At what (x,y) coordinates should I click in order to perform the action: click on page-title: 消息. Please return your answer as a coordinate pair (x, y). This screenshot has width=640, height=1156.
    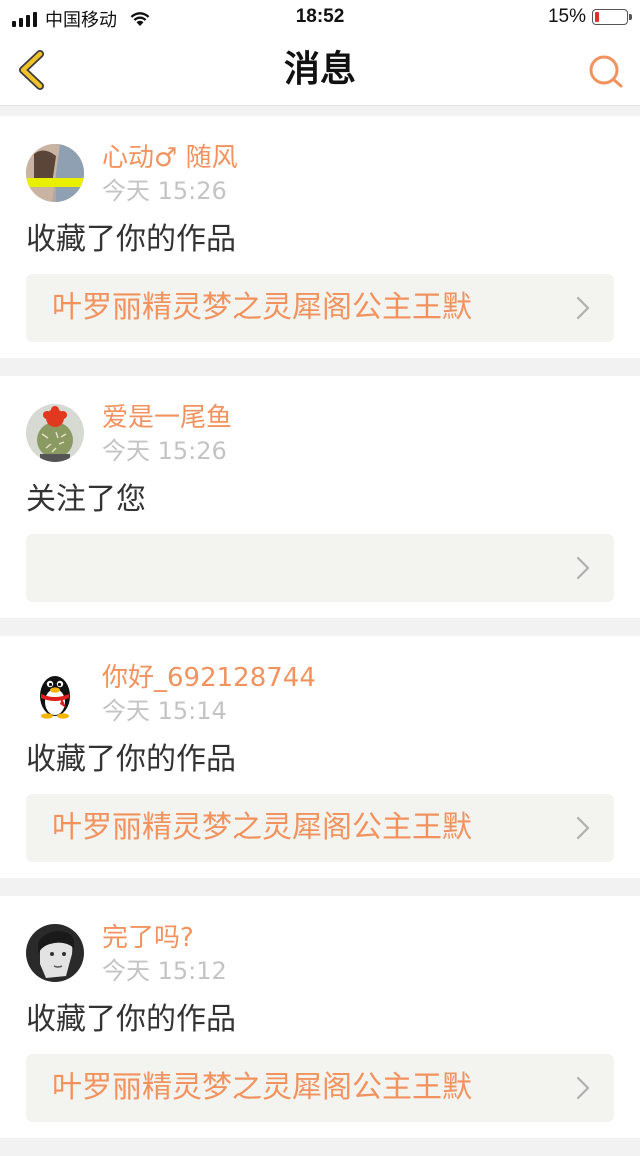
    Looking at the image, I should click on (319, 69).